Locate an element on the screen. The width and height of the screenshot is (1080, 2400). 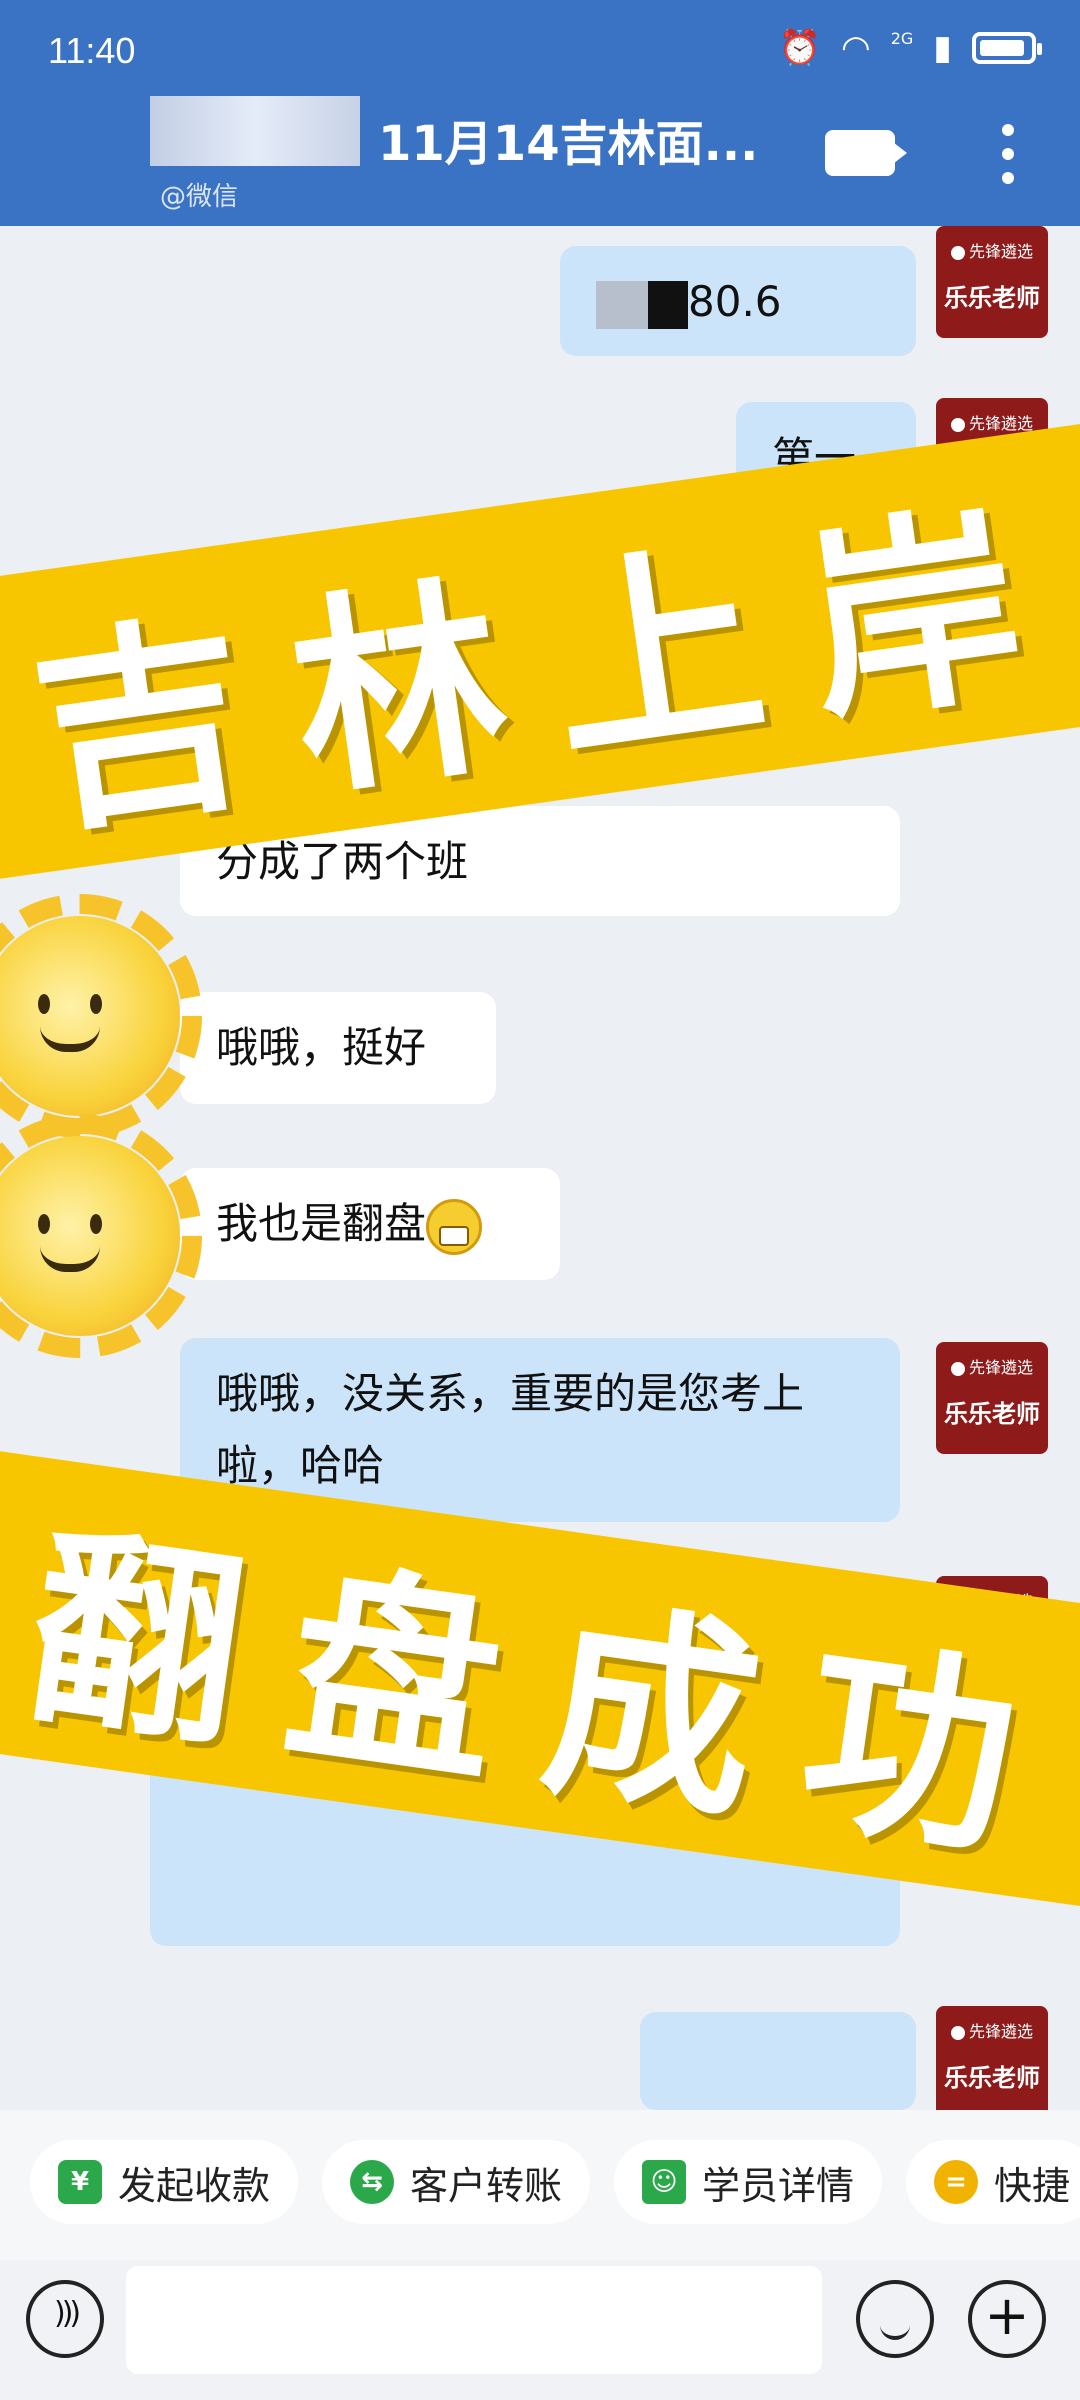
message-bubble: 80.6 is located at coordinates (738, 301).